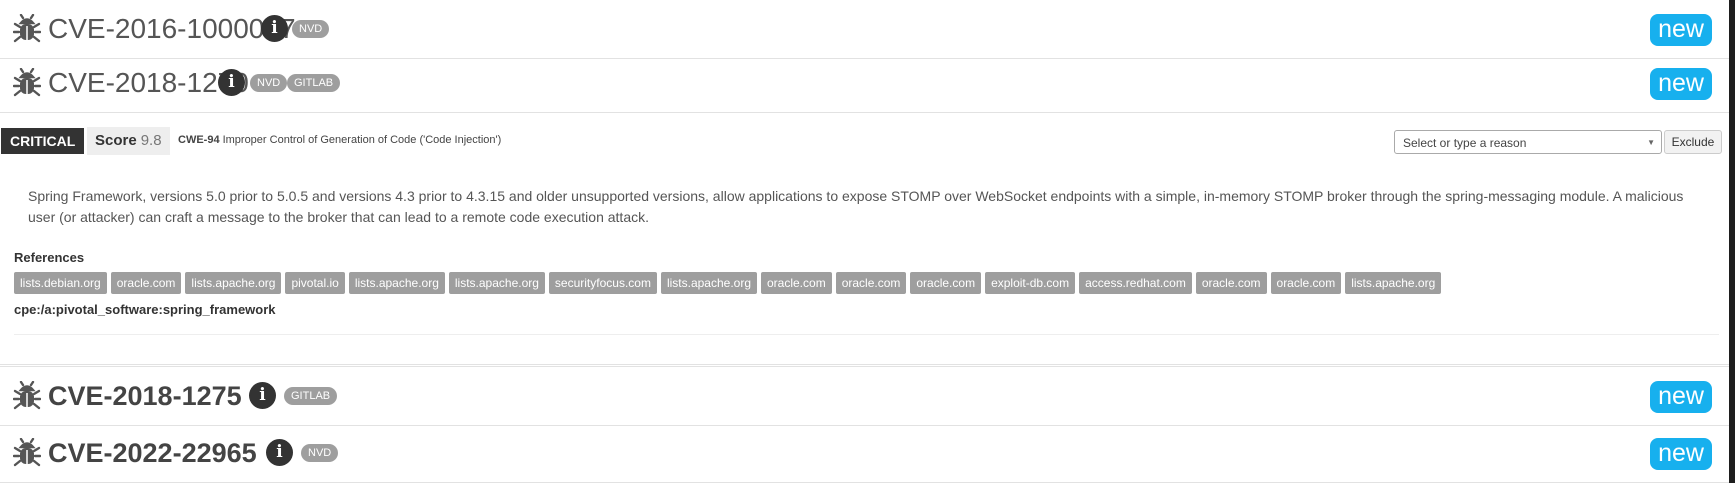 The width and height of the screenshot is (1735, 483). Describe the element at coordinates (864, 29) in the screenshot. I see `cve-row: CVE-2016-1000027 i NVD new` at that location.